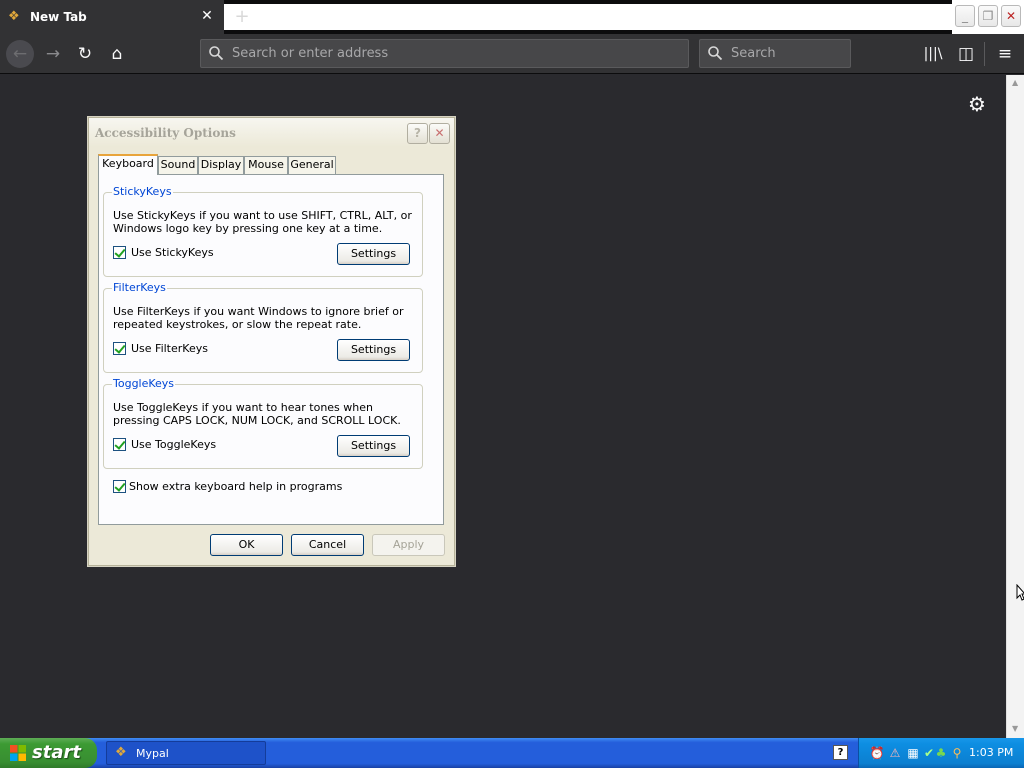  What do you see at coordinates (957, 753) in the screenshot?
I see `search-icon: ⚲` at bounding box center [957, 753].